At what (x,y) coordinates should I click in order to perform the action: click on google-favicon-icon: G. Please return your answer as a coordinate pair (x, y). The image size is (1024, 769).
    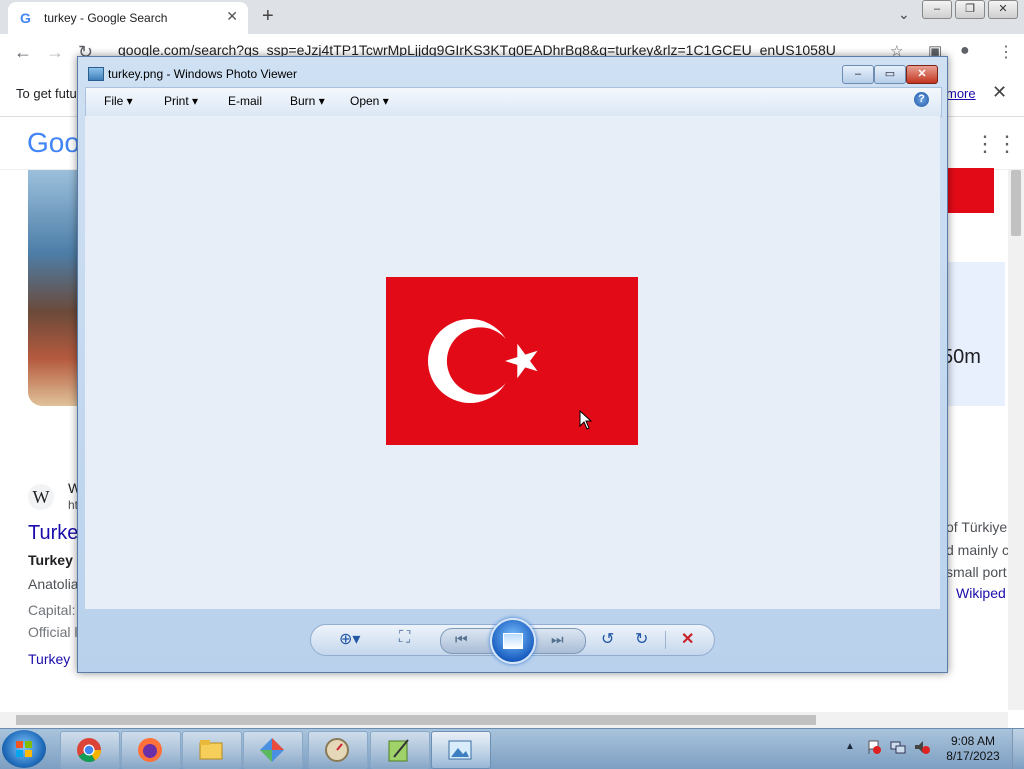
    Looking at the image, I should click on (25, 18).